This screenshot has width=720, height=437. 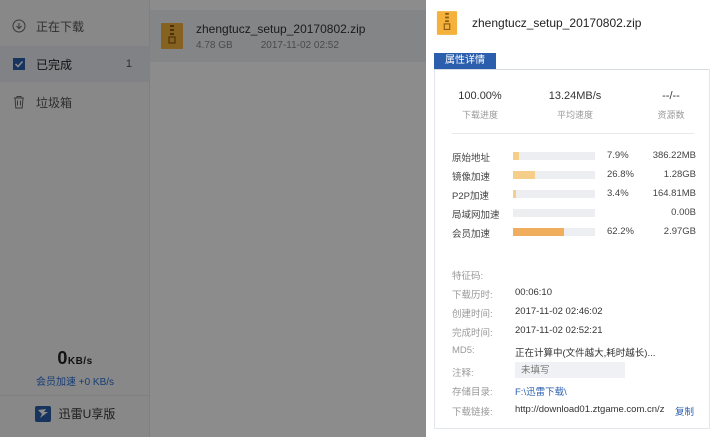 I want to click on source-row-origin: 原始地址 7.9% 386.22MB, so click(x=574, y=157).